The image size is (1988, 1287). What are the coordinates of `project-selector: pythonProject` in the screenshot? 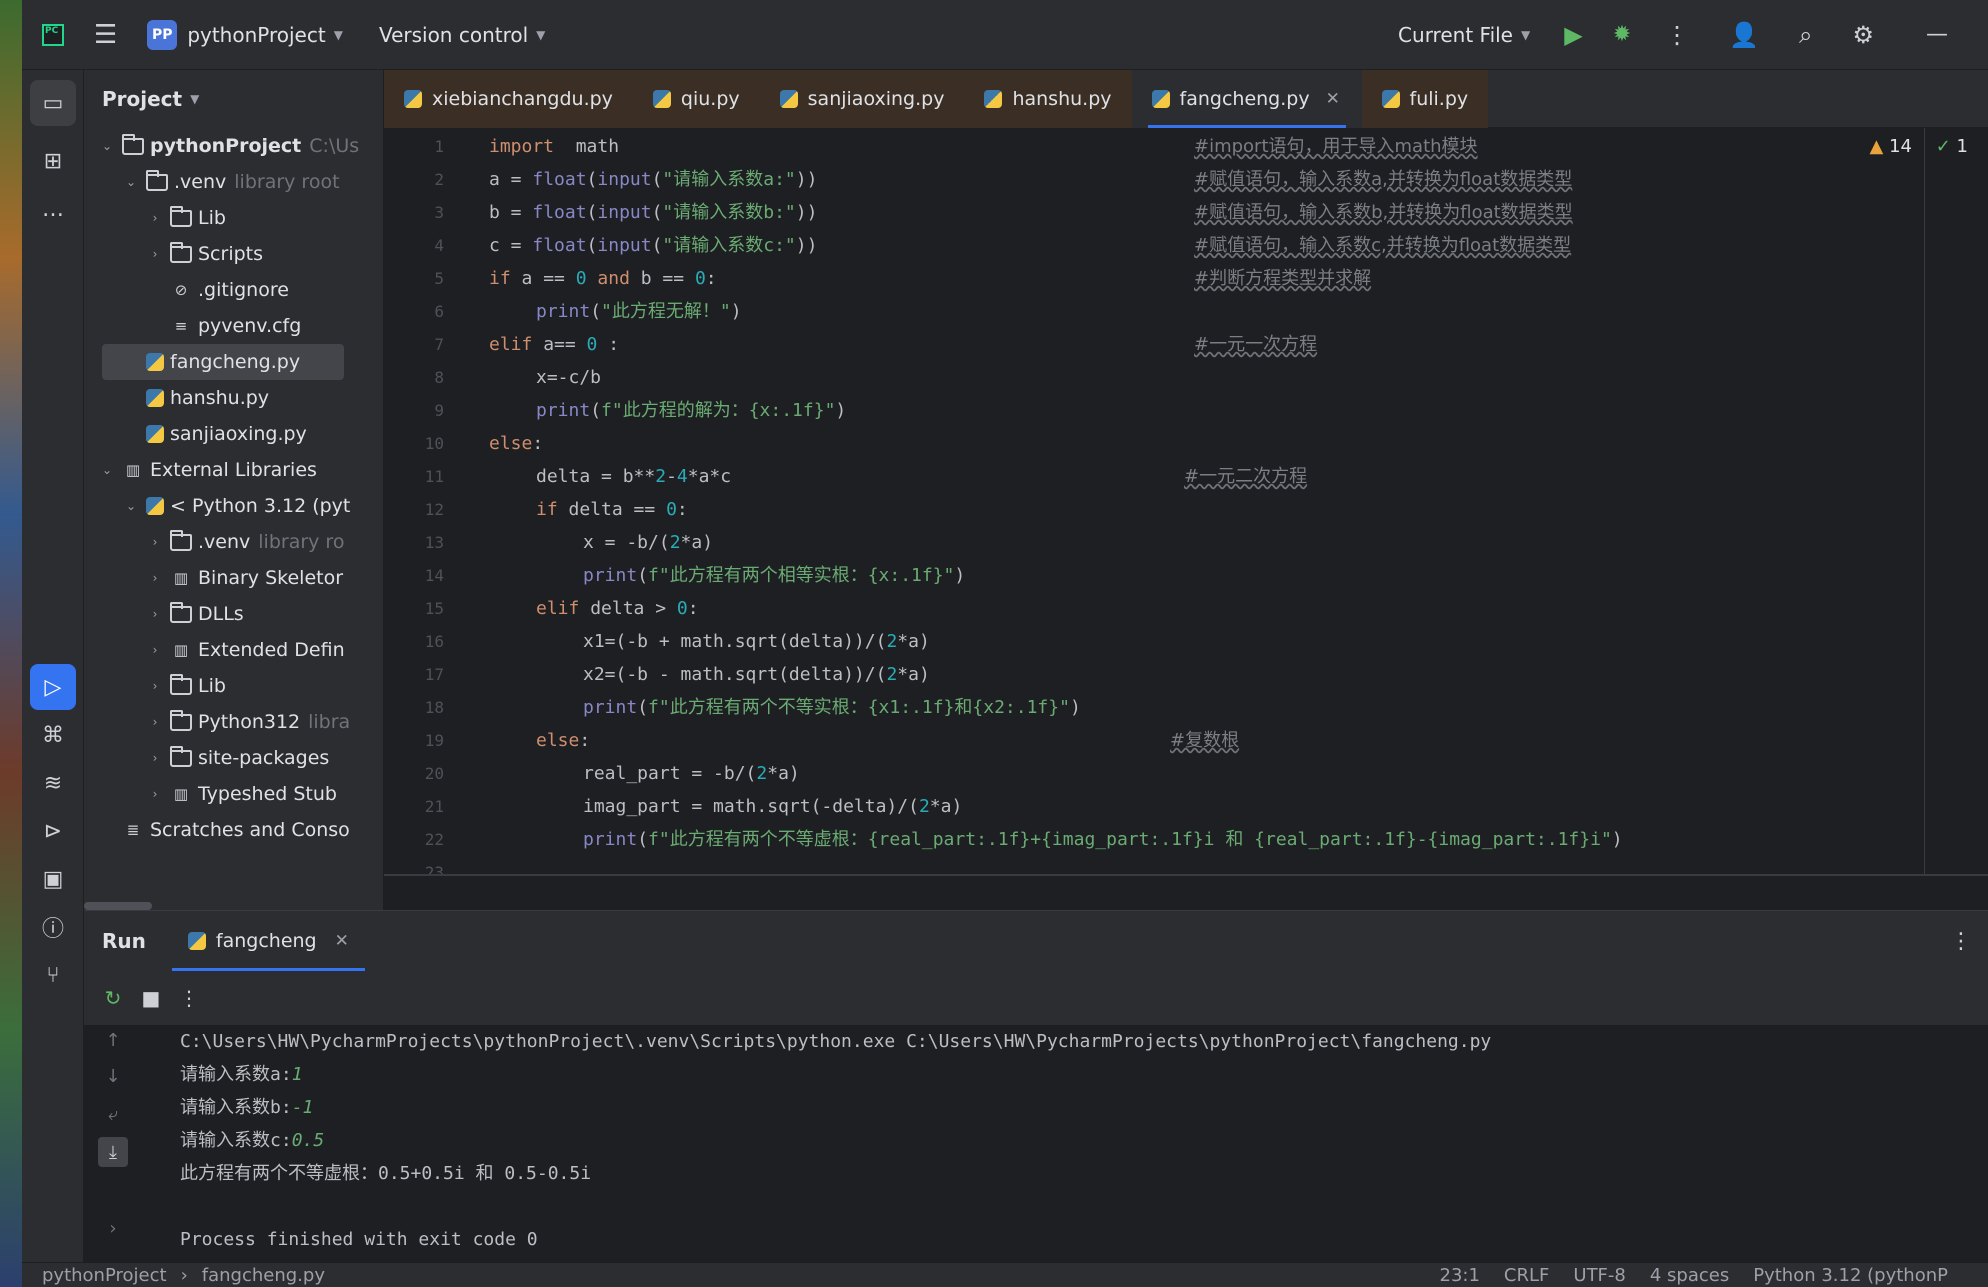 It's located at (256, 35).